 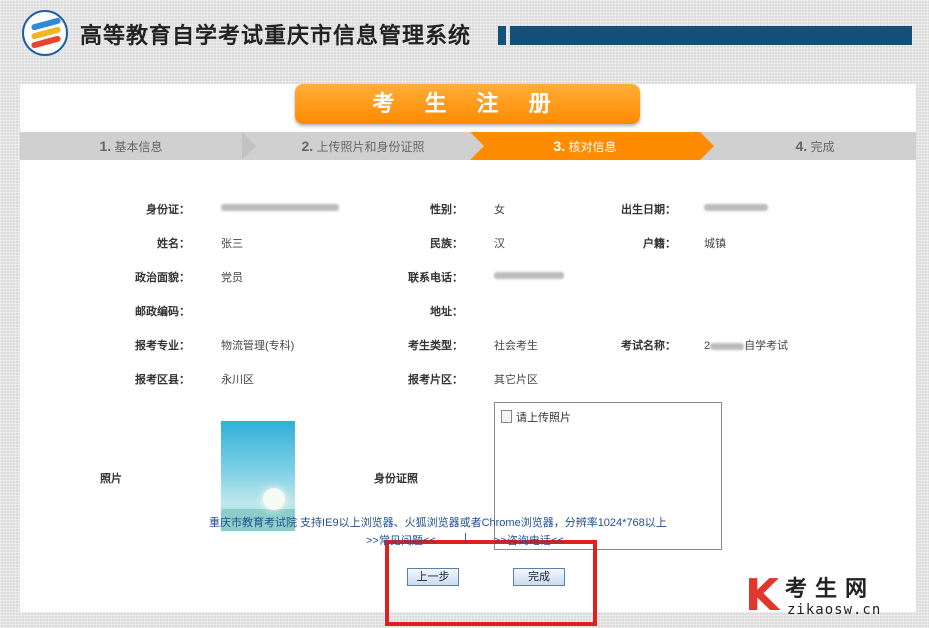 I want to click on header-bar, so click(x=711, y=35).